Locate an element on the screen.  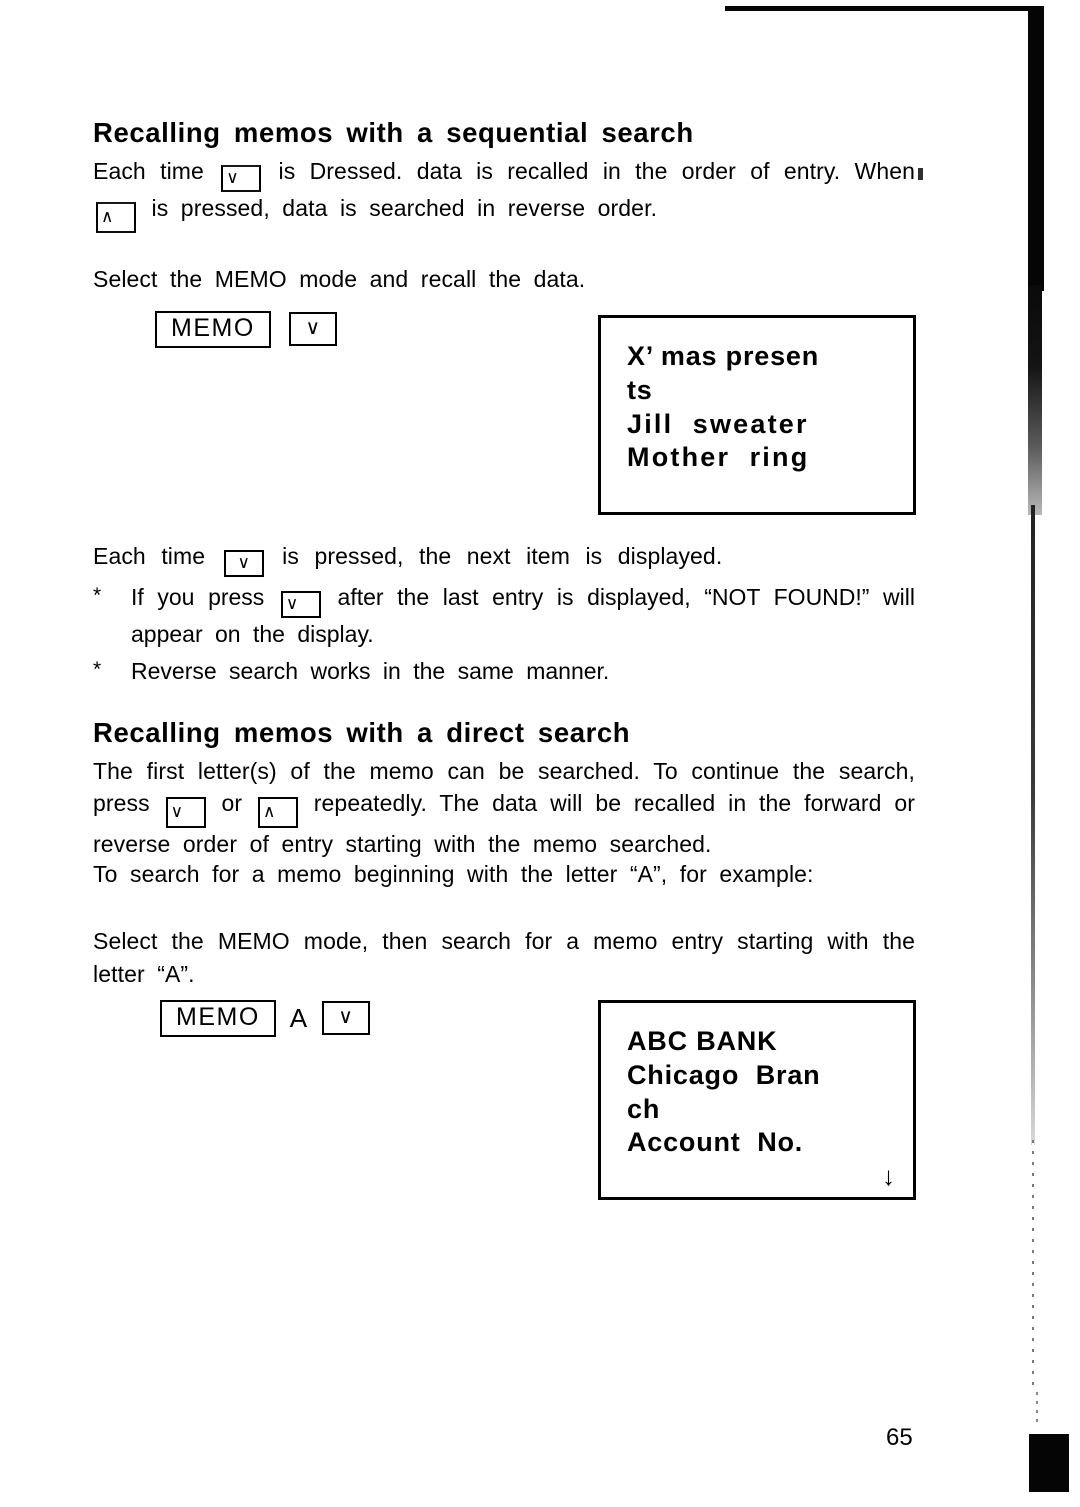
lcd-line-1: X’ mas presen is located at coordinates (723, 356).